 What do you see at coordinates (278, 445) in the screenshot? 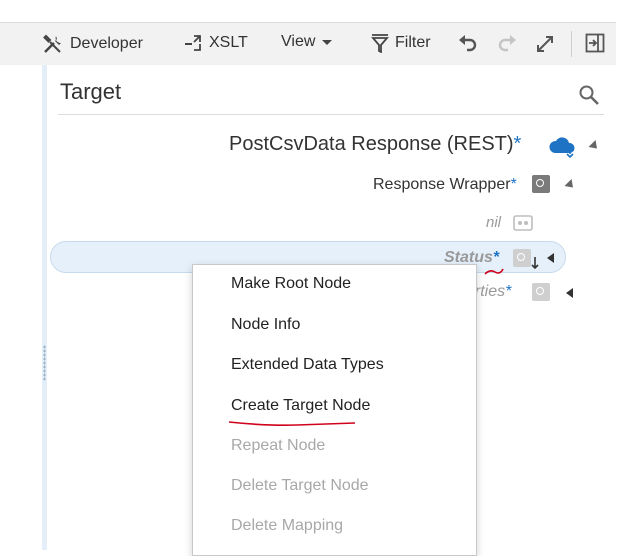
I see `menu-item-repeat-node: Repeat Node` at bounding box center [278, 445].